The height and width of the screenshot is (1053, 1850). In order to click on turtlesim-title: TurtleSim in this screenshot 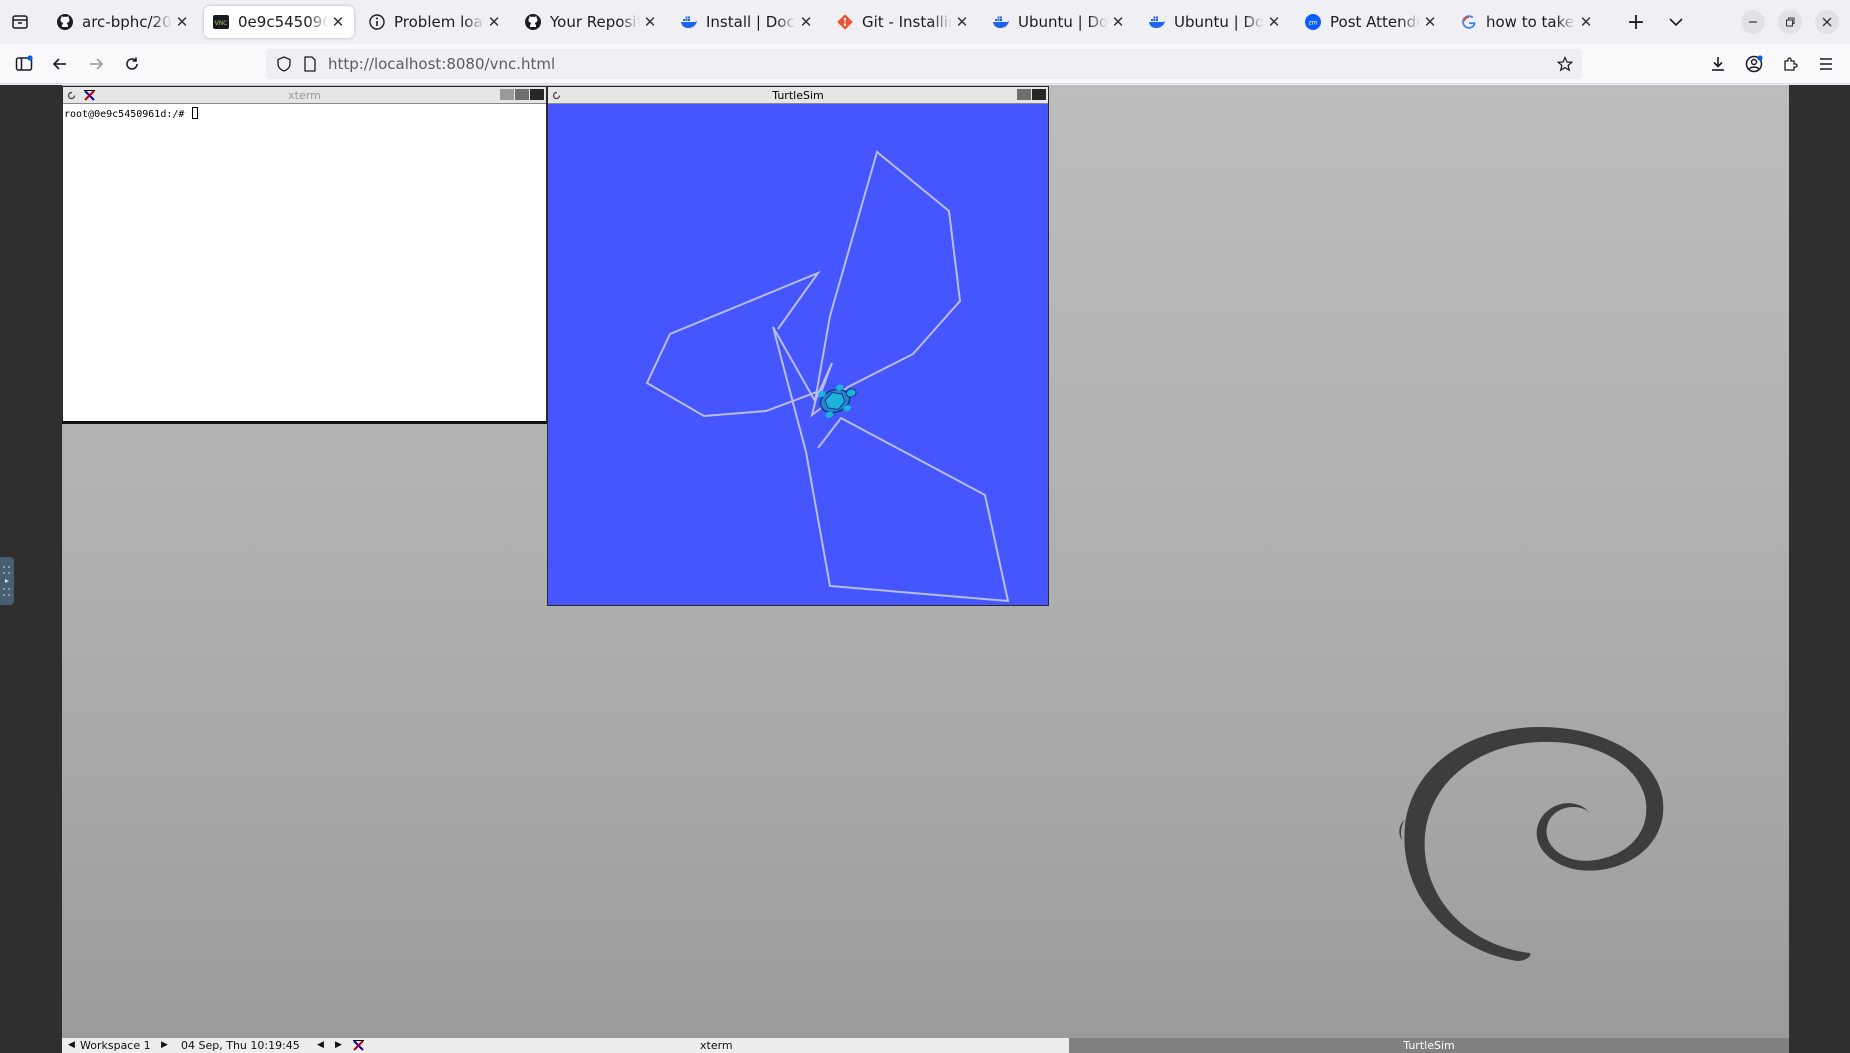, I will do `click(798, 95)`.